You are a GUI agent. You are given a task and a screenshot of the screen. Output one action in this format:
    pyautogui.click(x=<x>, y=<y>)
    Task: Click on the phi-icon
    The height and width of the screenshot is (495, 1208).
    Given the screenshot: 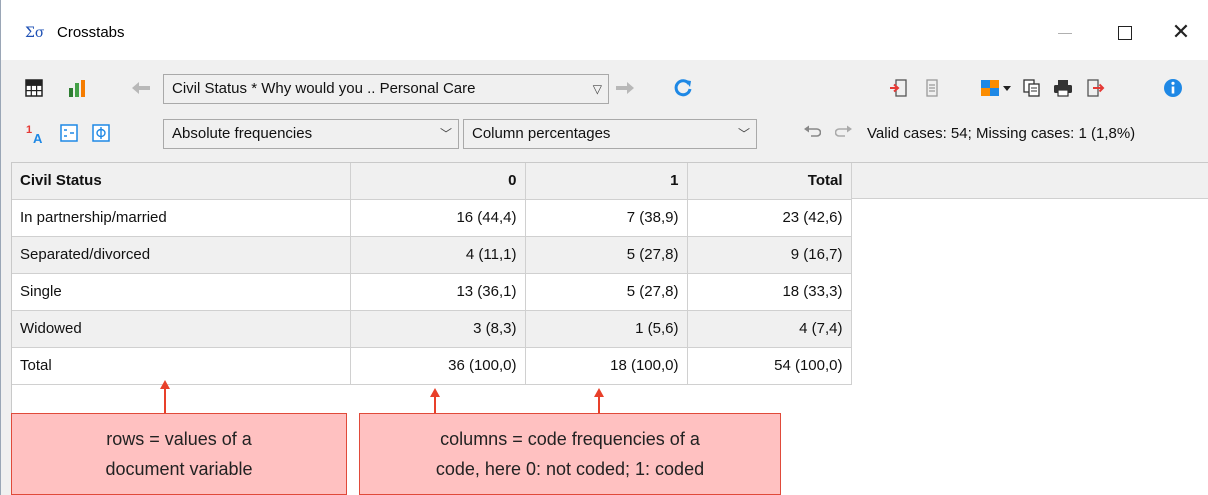 What is the action you would take?
    pyautogui.click(x=101, y=133)
    